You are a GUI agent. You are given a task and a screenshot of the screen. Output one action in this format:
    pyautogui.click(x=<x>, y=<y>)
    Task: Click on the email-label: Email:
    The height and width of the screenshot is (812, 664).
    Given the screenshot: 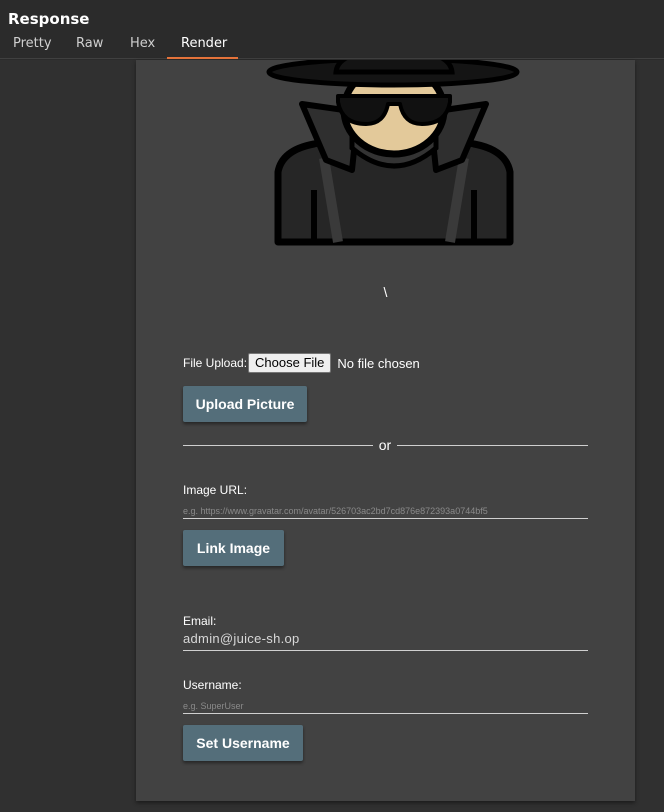 What is the action you would take?
    pyautogui.click(x=200, y=621)
    